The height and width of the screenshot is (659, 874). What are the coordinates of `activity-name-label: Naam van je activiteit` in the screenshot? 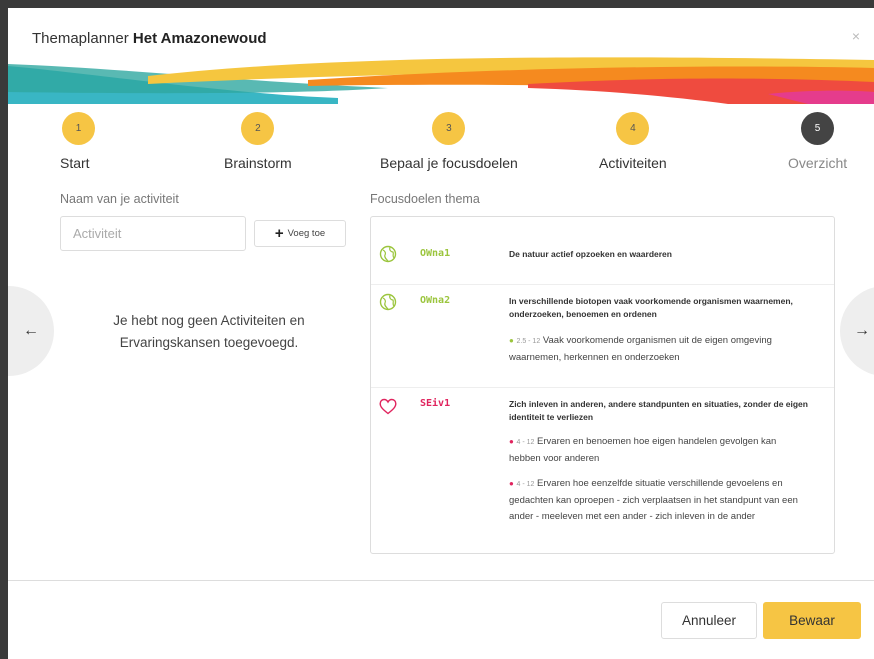 It's located at (119, 199).